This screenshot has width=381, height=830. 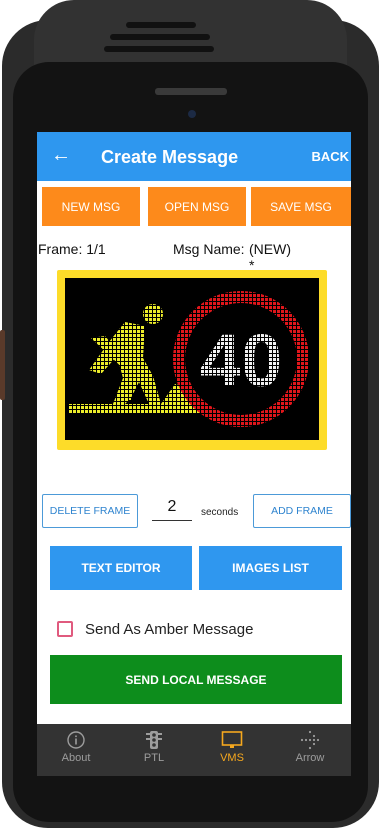 What do you see at coordinates (154, 758) in the screenshot?
I see `nav-ptl-label: PTL` at bounding box center [154, 758].